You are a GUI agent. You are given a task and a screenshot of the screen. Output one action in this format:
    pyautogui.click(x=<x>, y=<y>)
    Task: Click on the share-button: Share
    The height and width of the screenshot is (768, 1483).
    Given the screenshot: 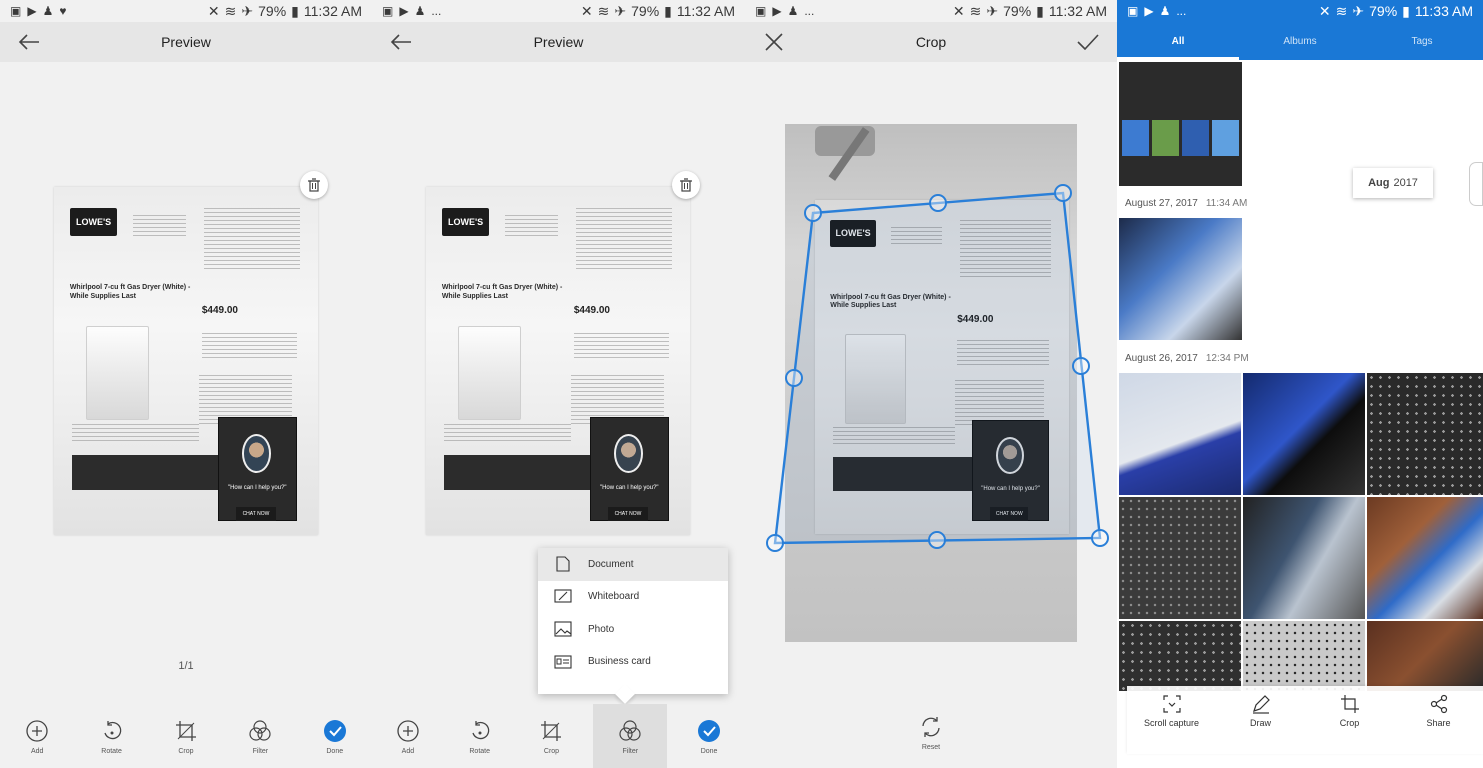 What is the action you would take?
    pyautogui.click(x=1439, y=711)
    